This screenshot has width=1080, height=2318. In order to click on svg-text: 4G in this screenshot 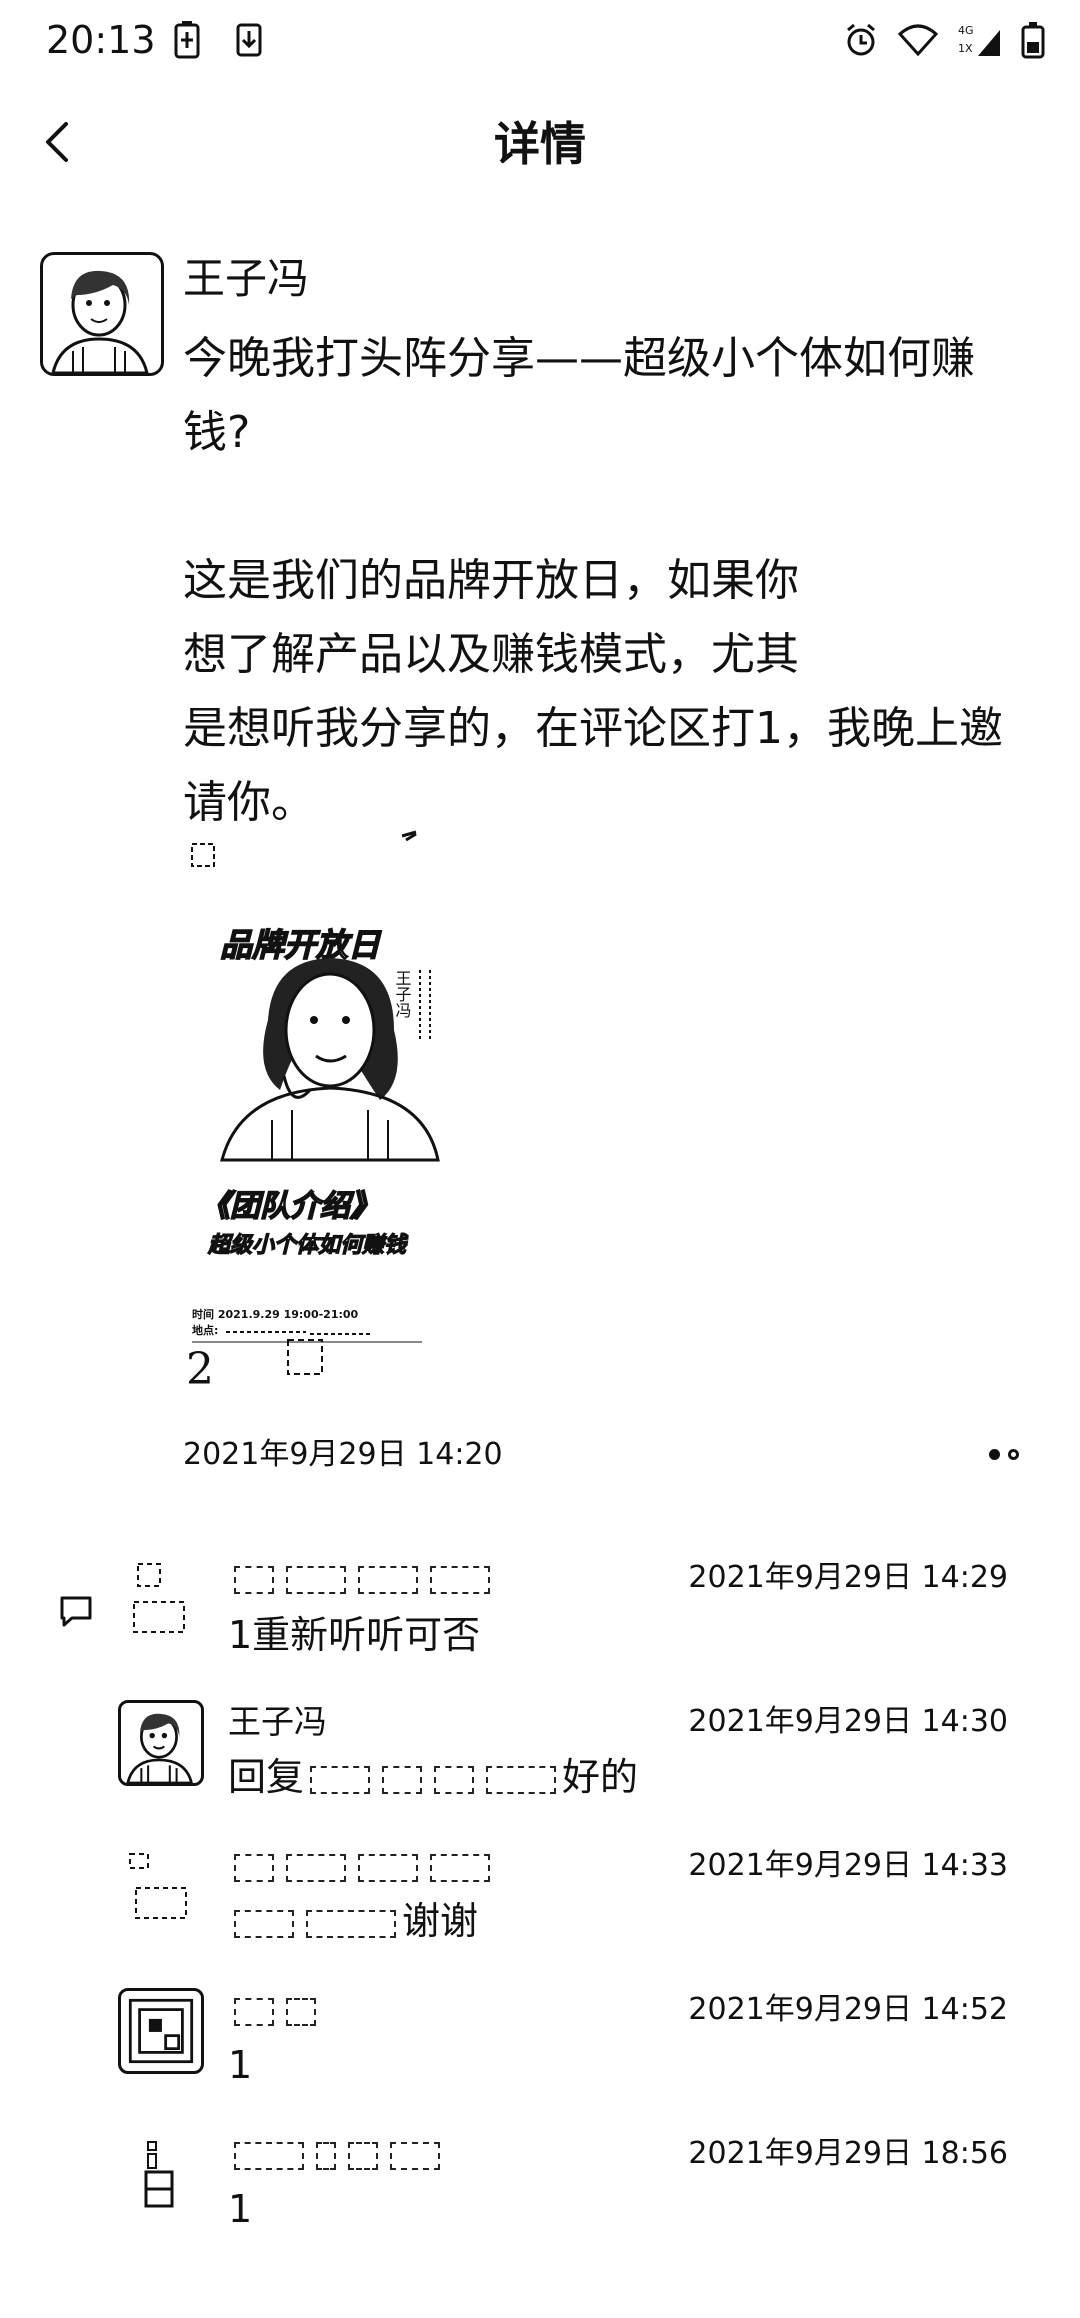, I will do `click(966, 30)`.